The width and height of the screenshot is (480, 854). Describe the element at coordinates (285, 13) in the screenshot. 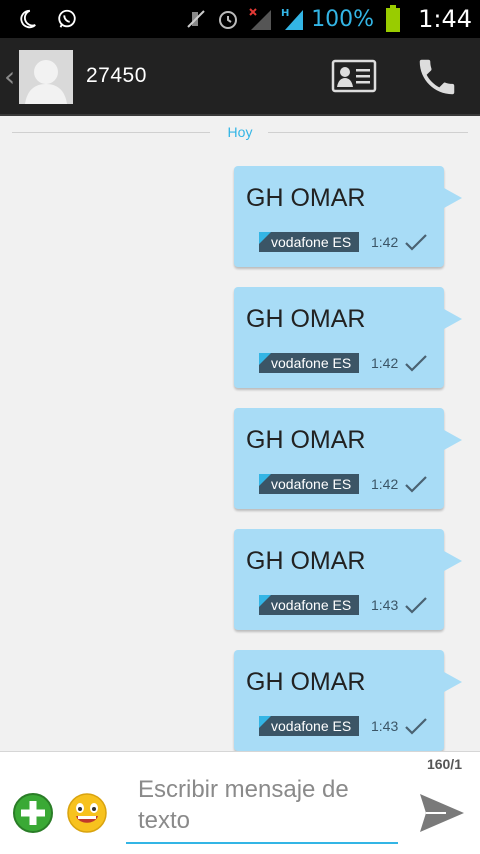

I see `svg-text: H` at that location.